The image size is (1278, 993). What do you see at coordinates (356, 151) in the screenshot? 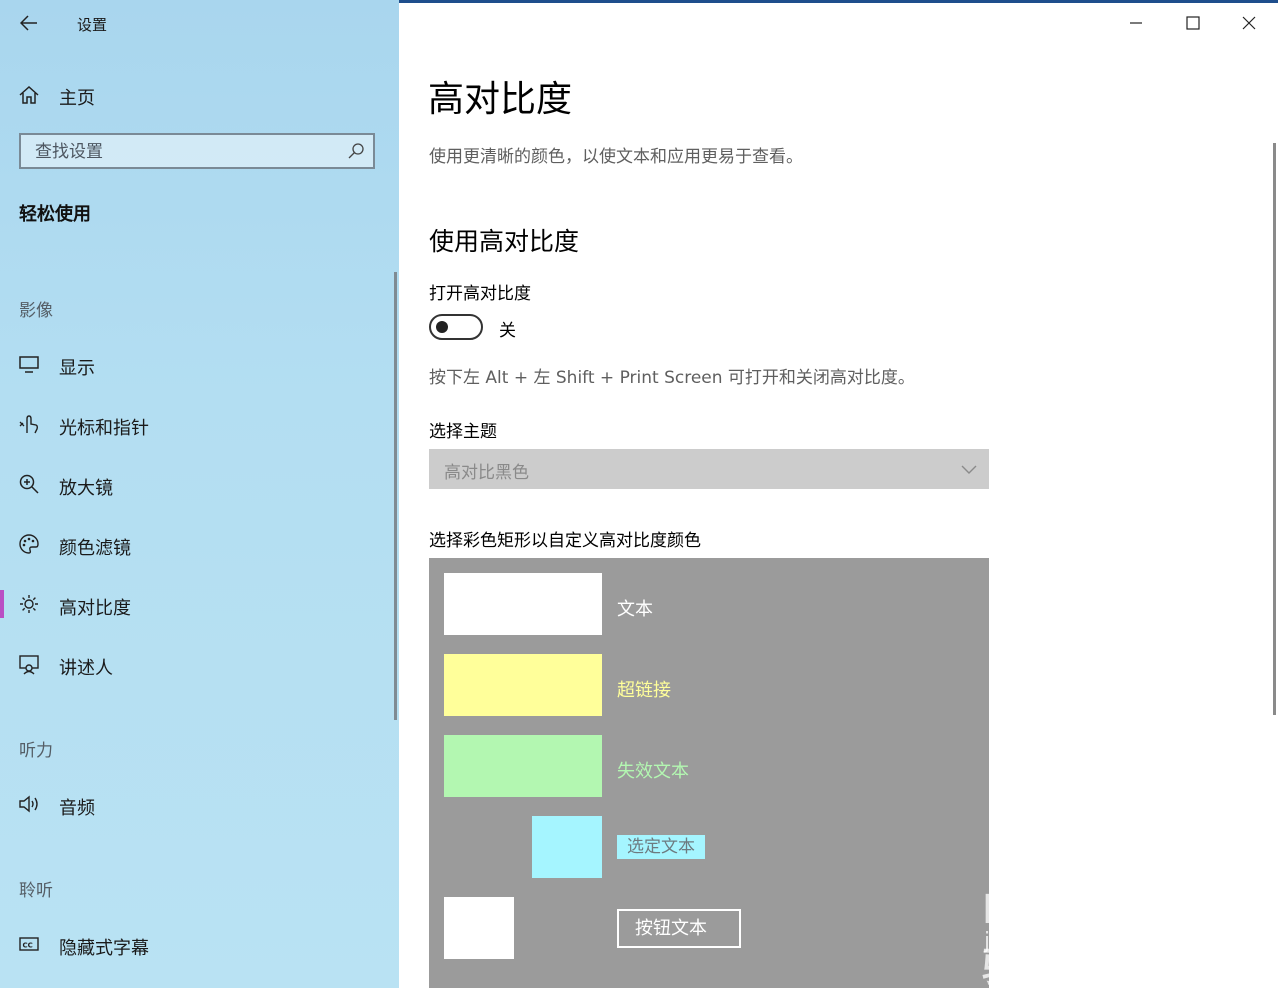
I see `search-icon` at bounding box center [356, 151].